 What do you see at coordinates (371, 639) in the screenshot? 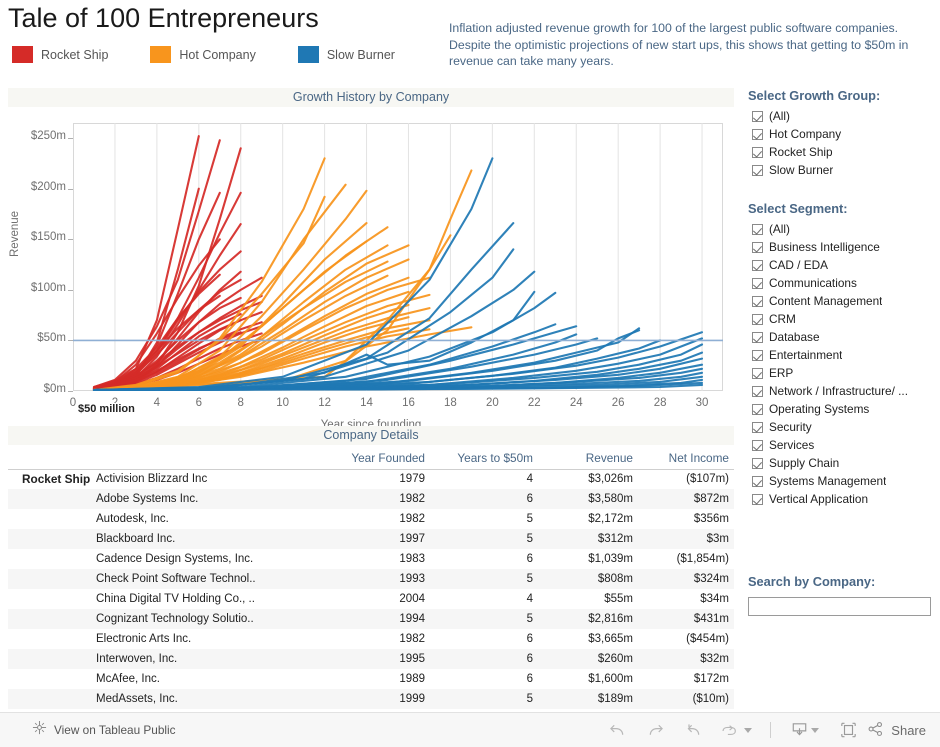
I see `table-row: Electronic Arts Inc. 1982 6 $3,665m ($454m)` at bounding box center [371, 639].